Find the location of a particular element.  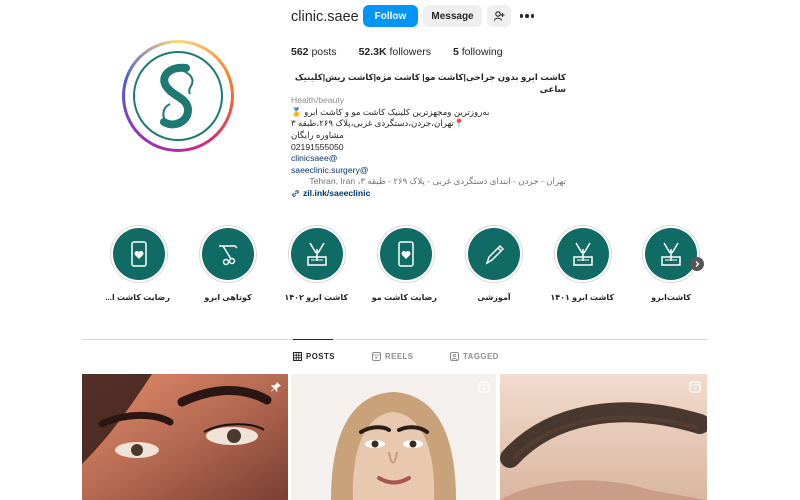

highlight-item: کاشت ابرو ۱۴۰۲ is located at coordinates (316, 263).